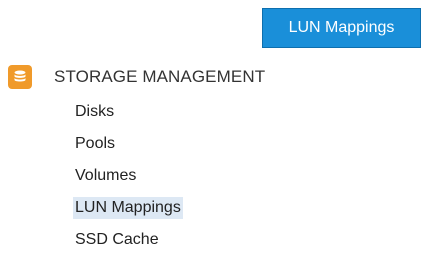 The image size is (429, 260). What do you see at coordinates (128, 208) in the screenshot?
I see `menu-item-label: LUN Mappings` at bounding box center [128, 208].